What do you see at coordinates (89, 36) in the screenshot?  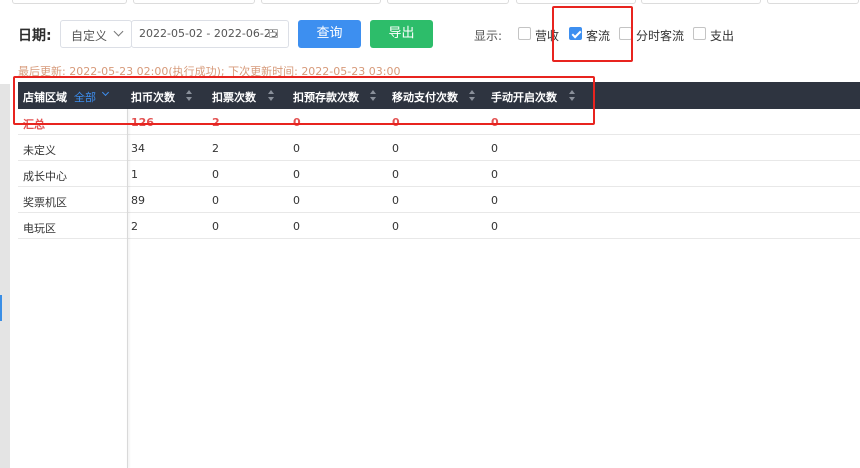 I see `range-type-value: 自定义` at bounding box center [89, 36].